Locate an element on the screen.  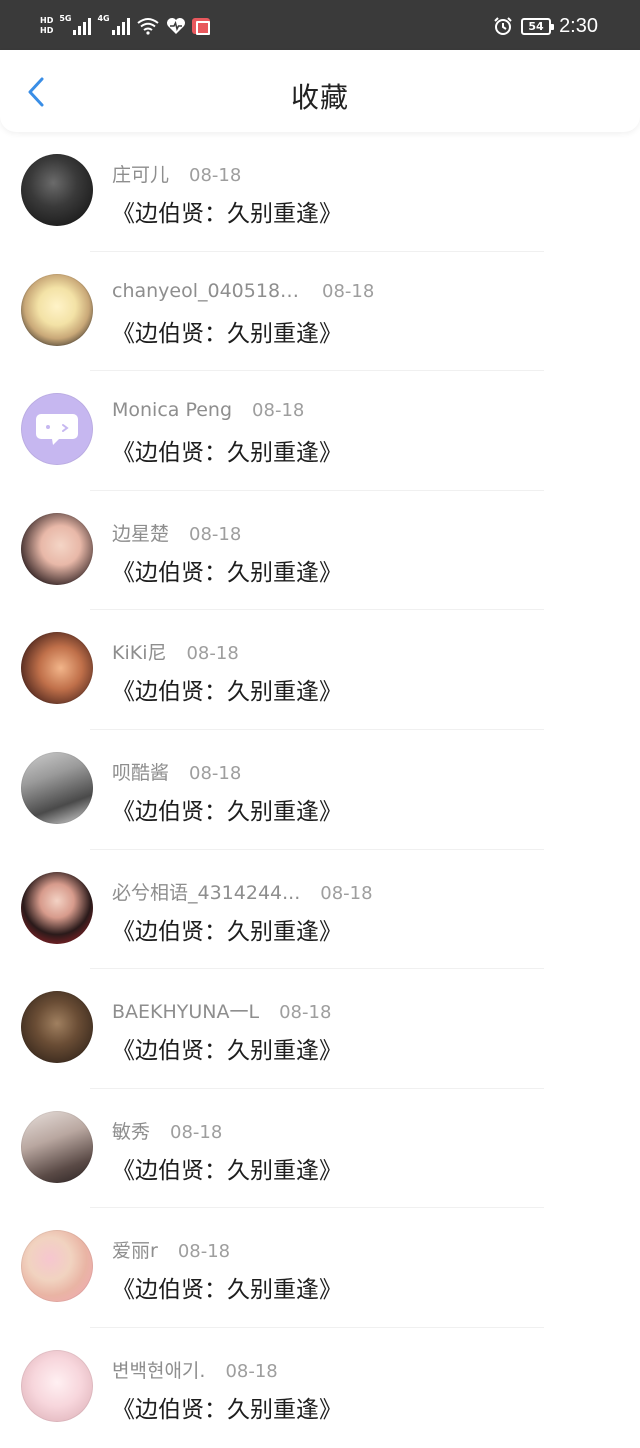
hd-label-2: HD is located at coordinates (47, 30).